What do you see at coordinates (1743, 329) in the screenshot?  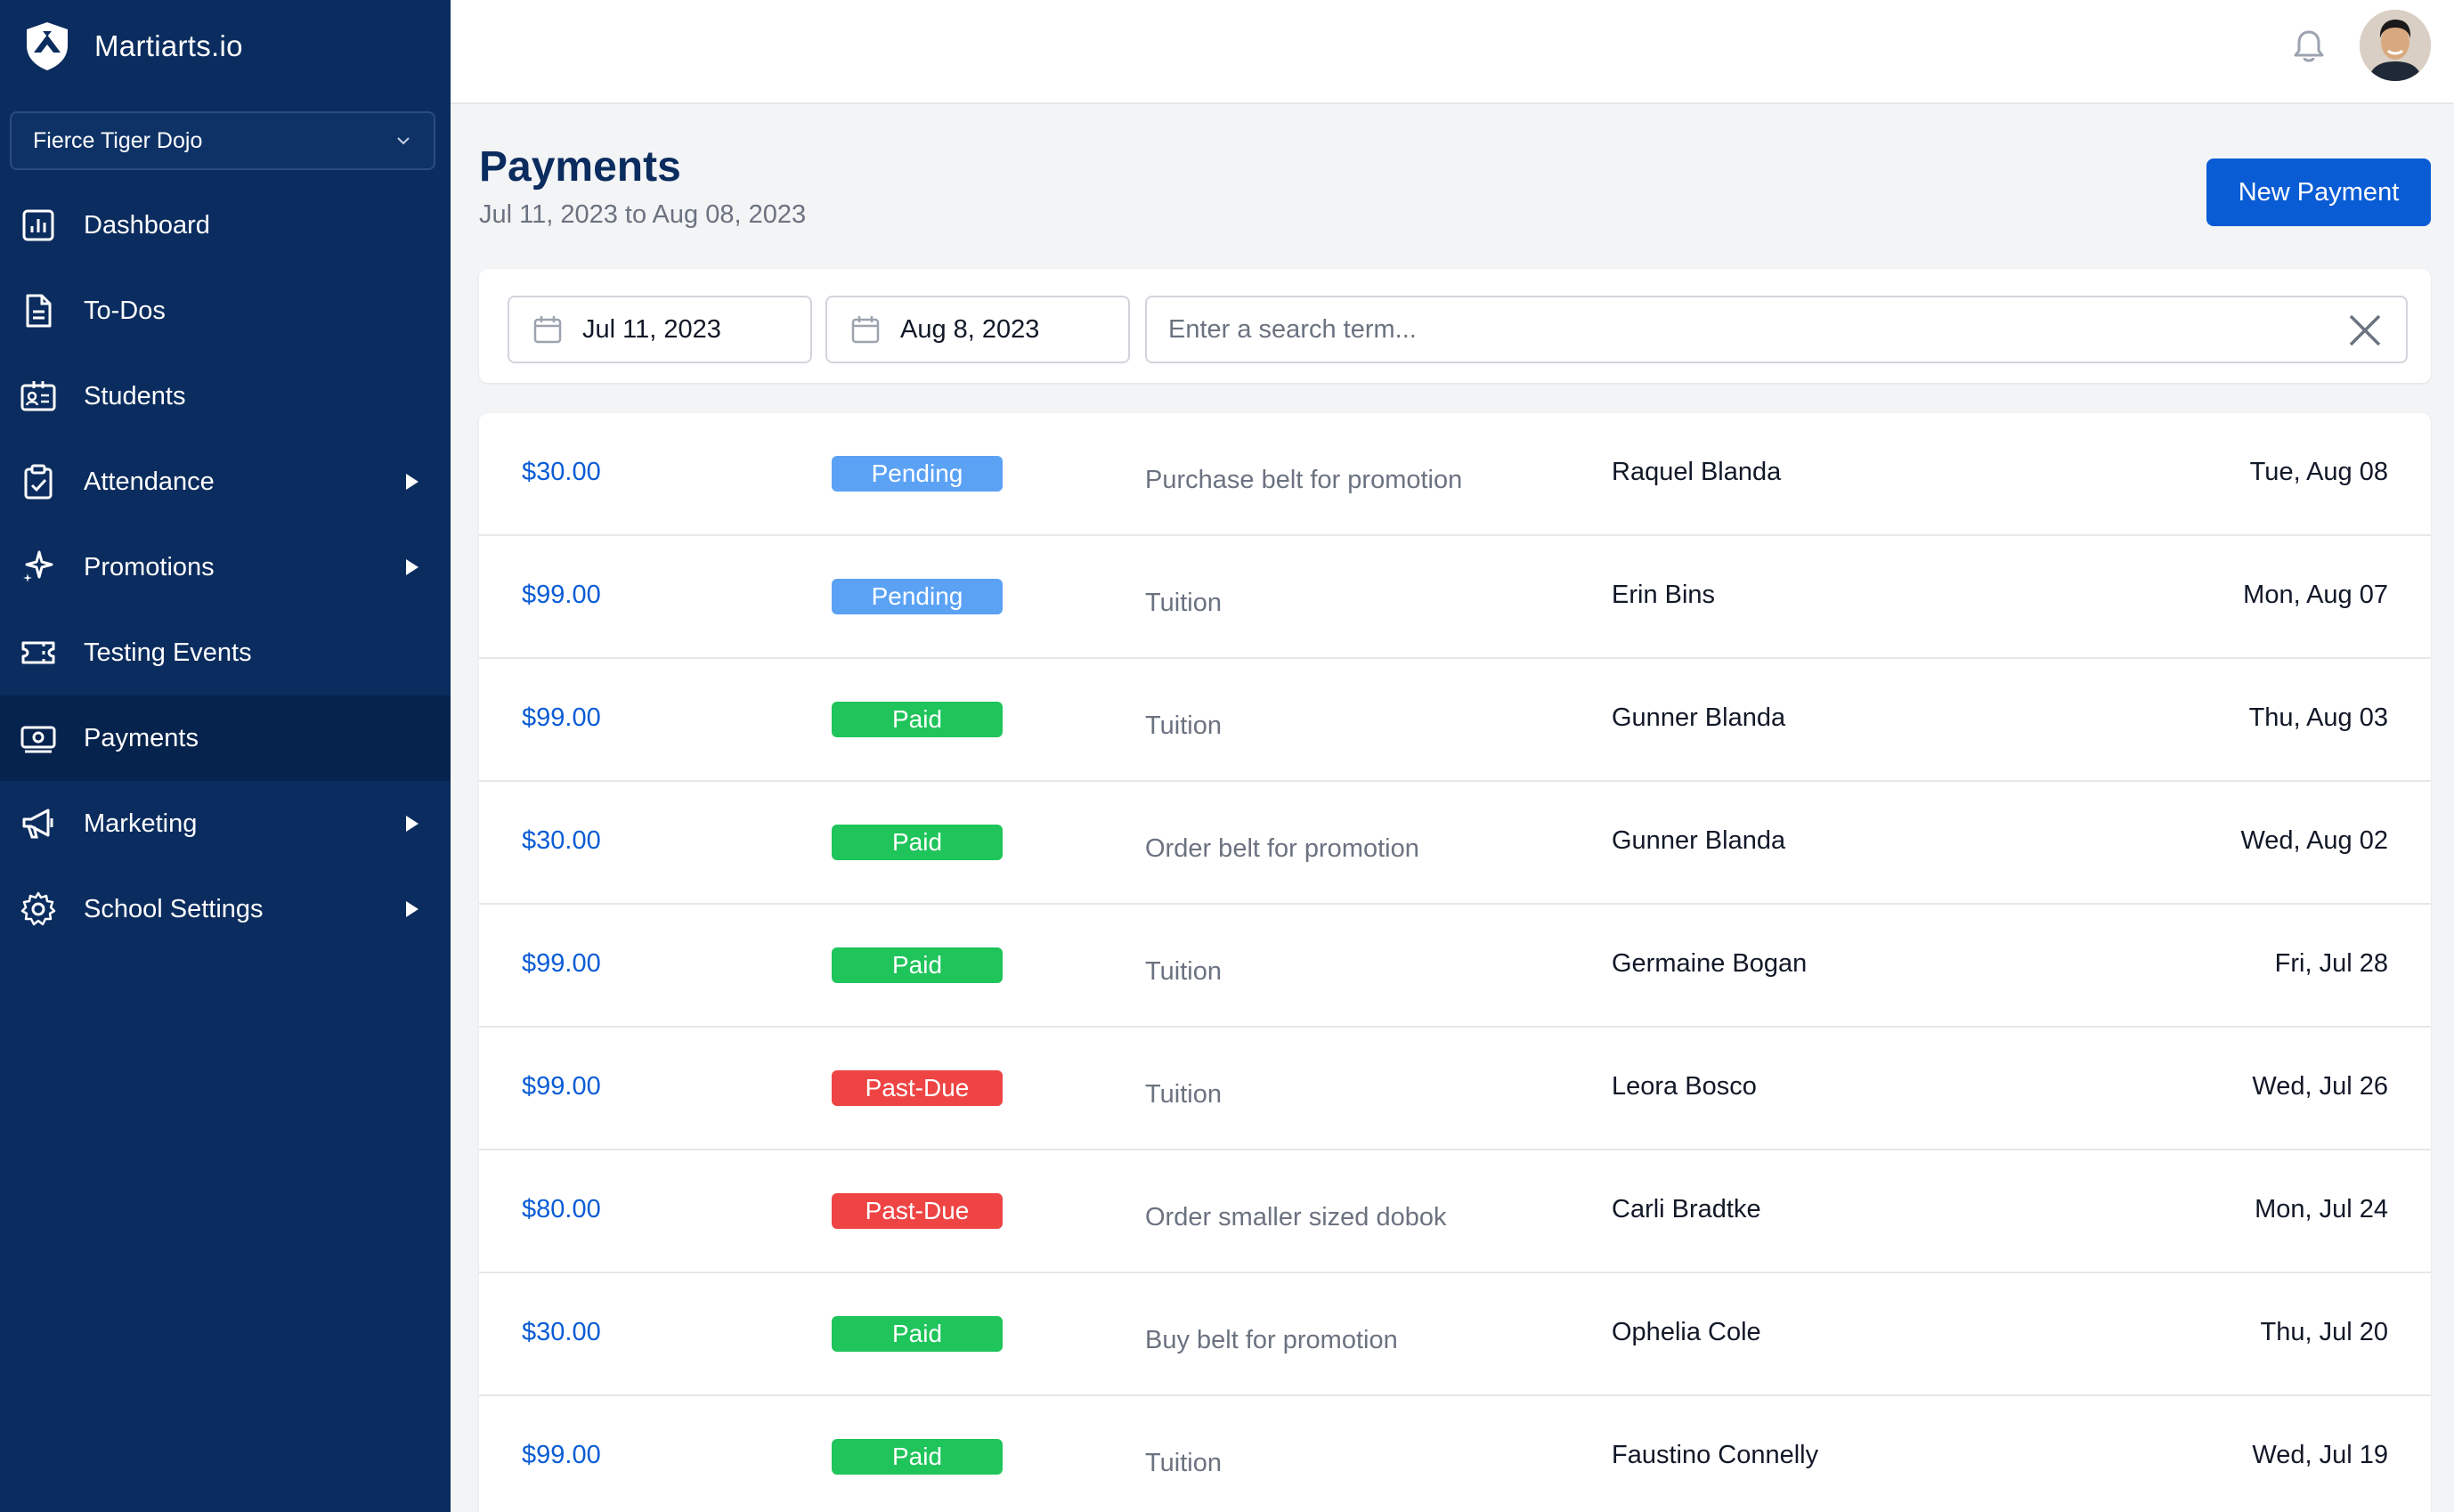 I see `search-input` at bounding box center [1743, 329].